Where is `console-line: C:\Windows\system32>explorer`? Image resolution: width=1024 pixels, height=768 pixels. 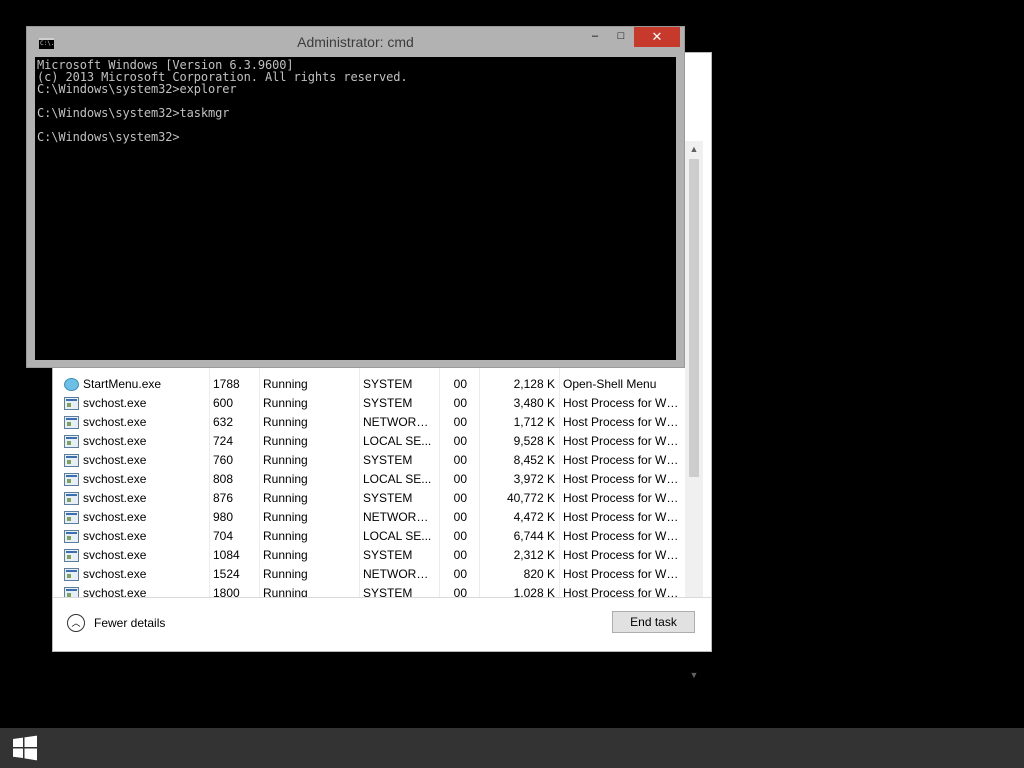
console-line: C:\Windows\system32>explorer is located at coordinates (137, 89).